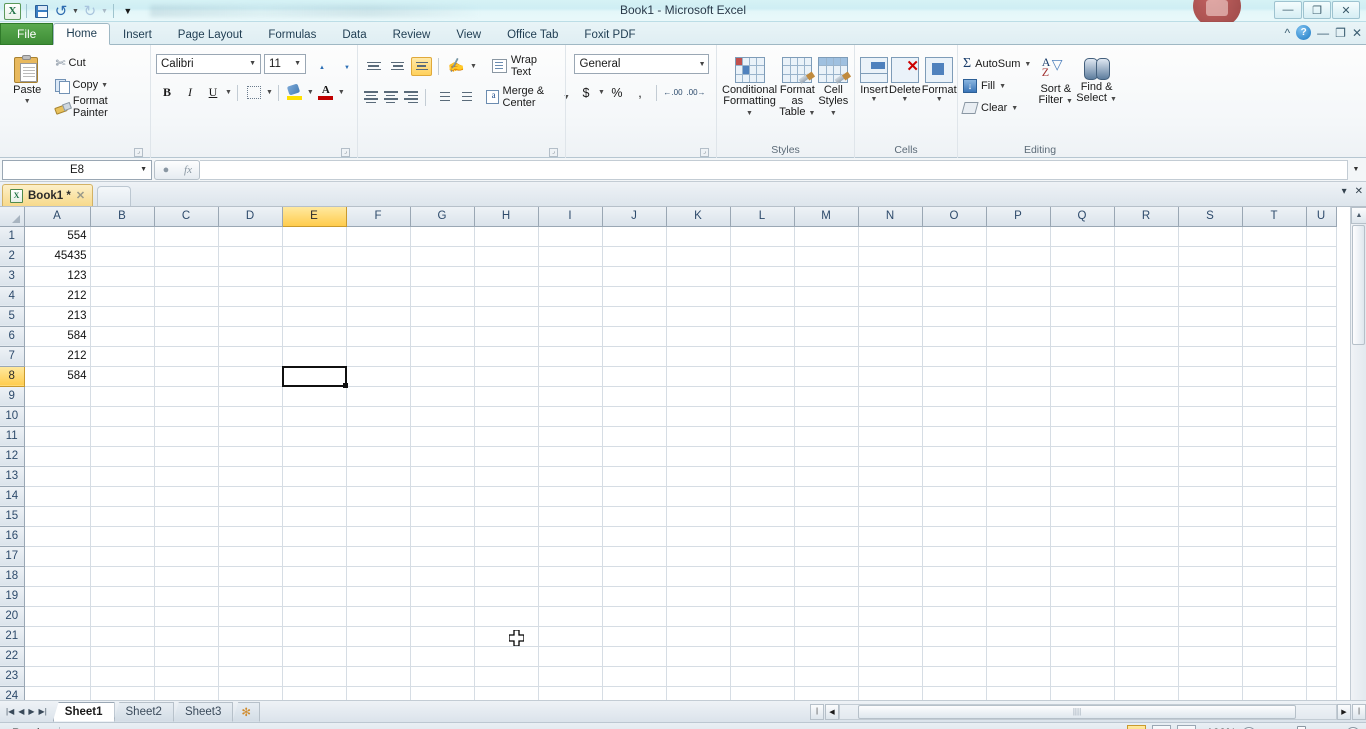 The image size is (1366, 729). What do you see at coordinates (698, 316) in the screenshot?
I see `cell-K5` at bounding box center [698, 316].